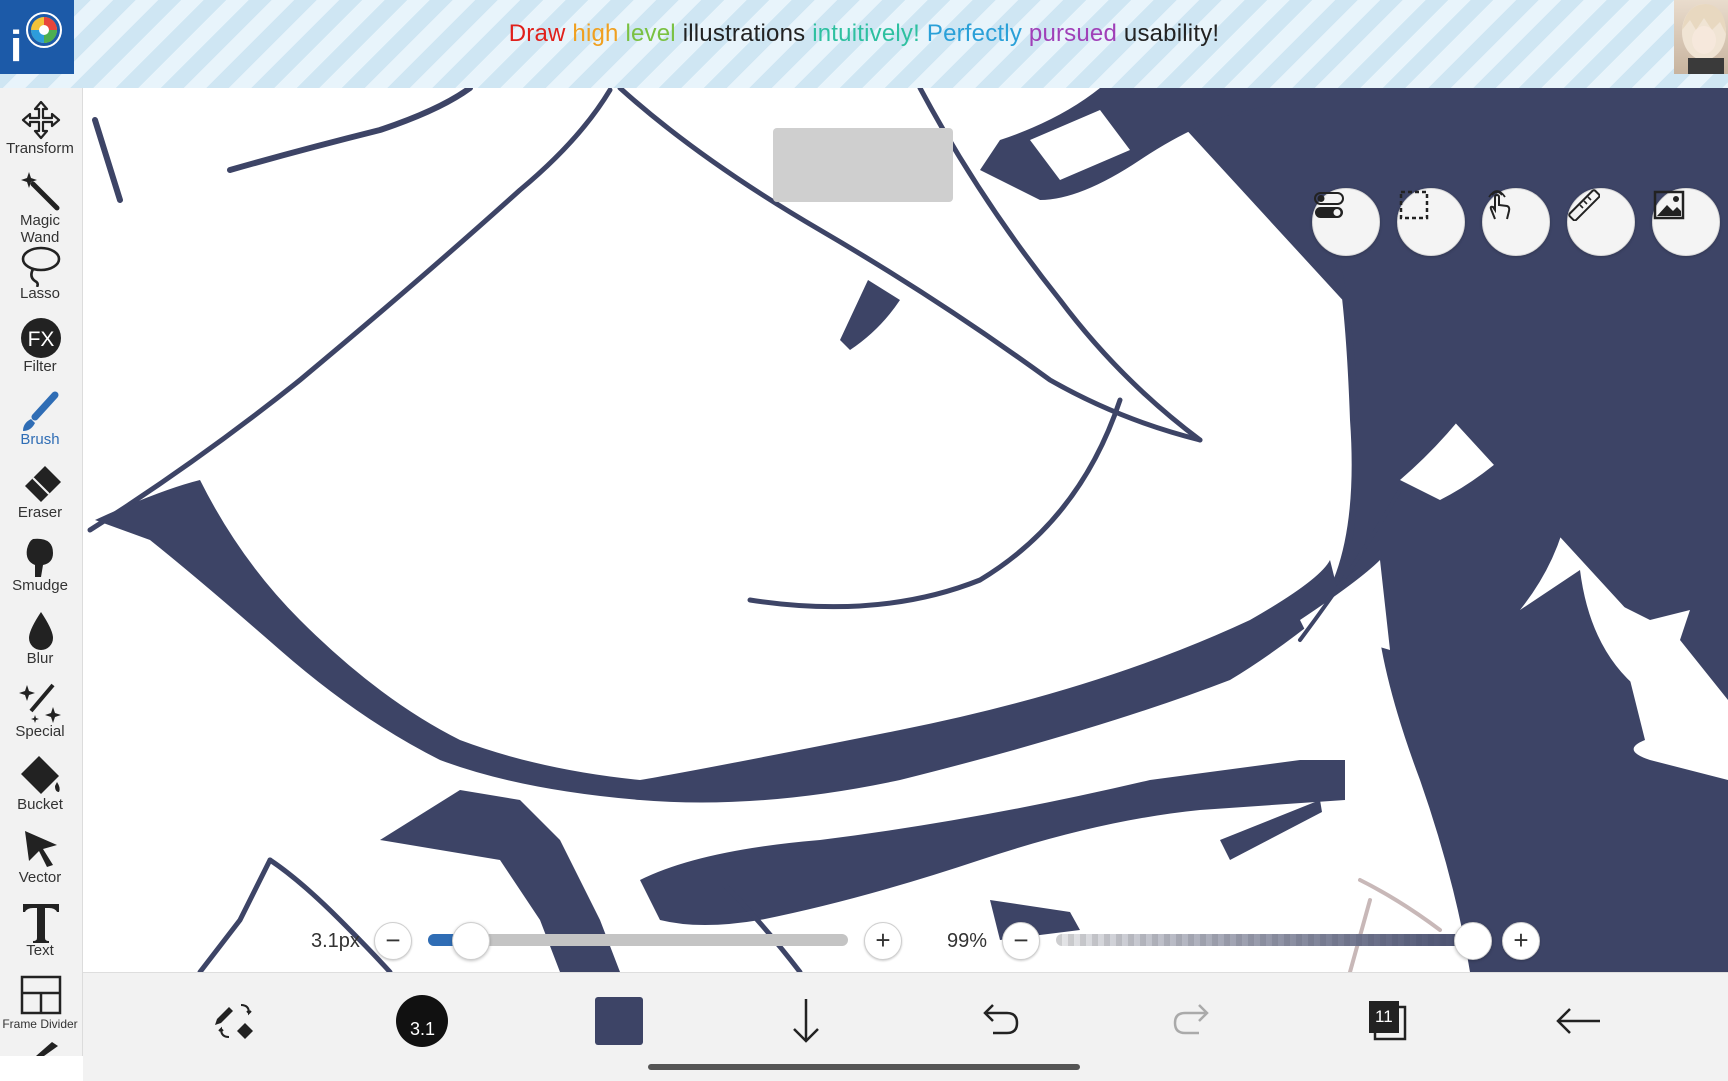 The height and width of the screenshot is (1081, 1728). I want to click on back-arrow-icon, so click(1578, 1021).